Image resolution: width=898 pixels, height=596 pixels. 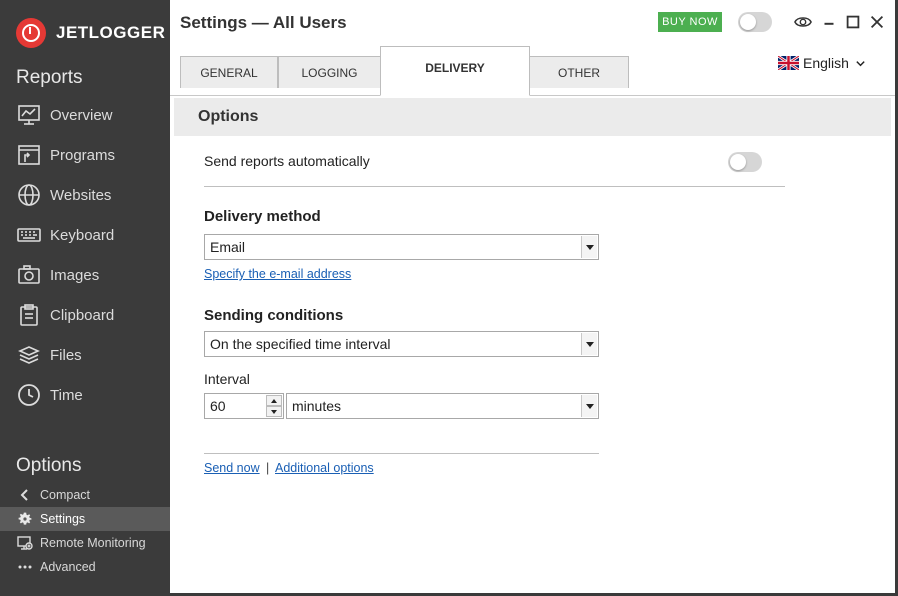 What do you see at coordinates (29, 195) in the screenshot?
I see `websites-icon` at bounding box center [29, 195].